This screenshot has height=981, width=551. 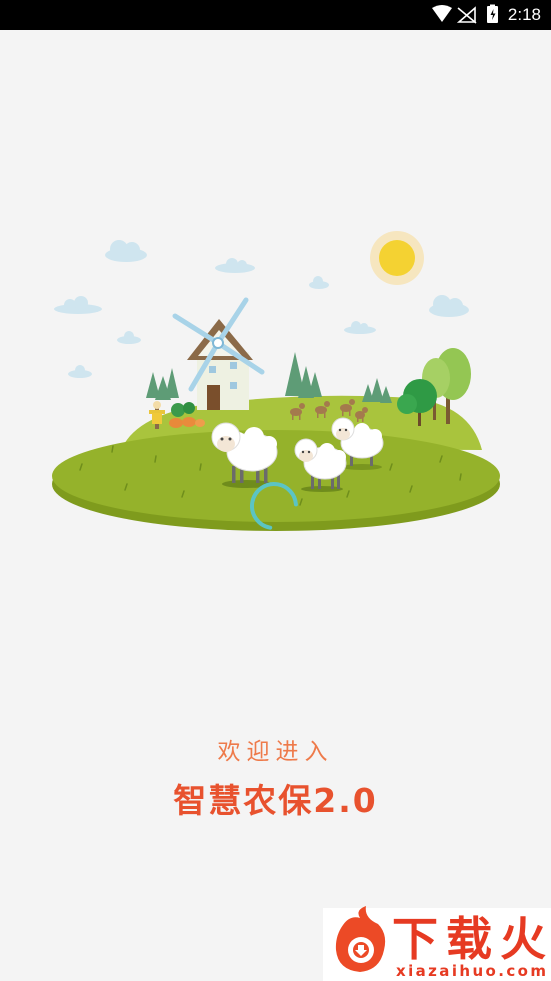 What do you see at coordinates (397, 258) in the screenshot?
I see `sun` at bounding box center [397, 258].